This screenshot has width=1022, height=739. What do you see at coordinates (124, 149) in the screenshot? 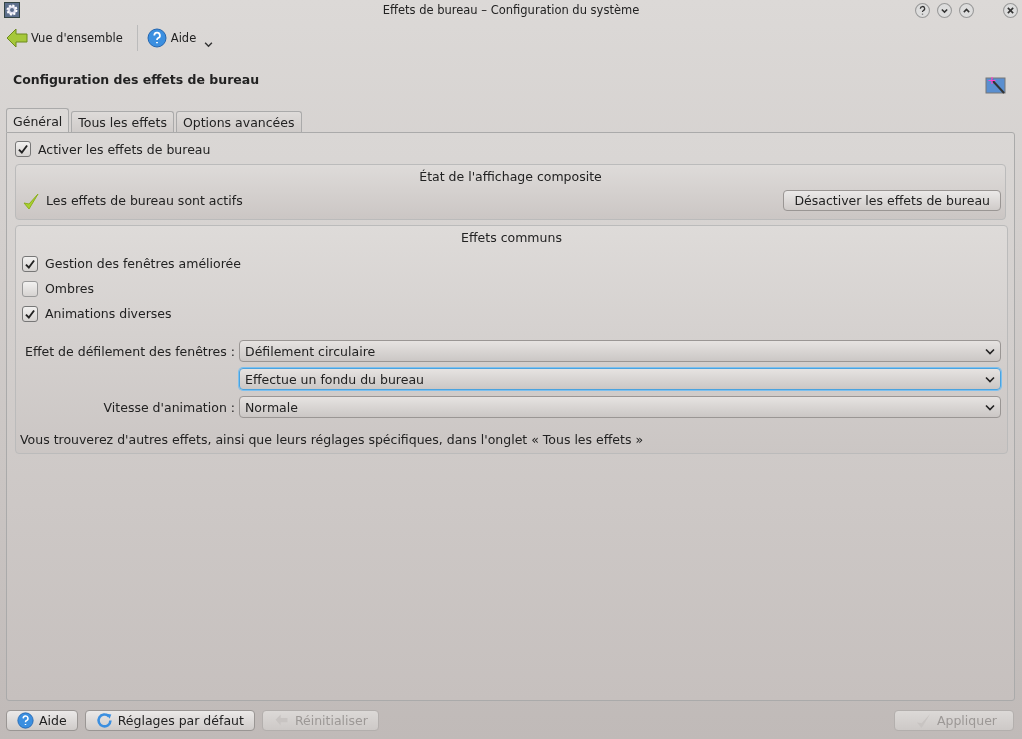
I see `checkbox-label: Activer les effets de bureau` at bounding box center [124, 149].